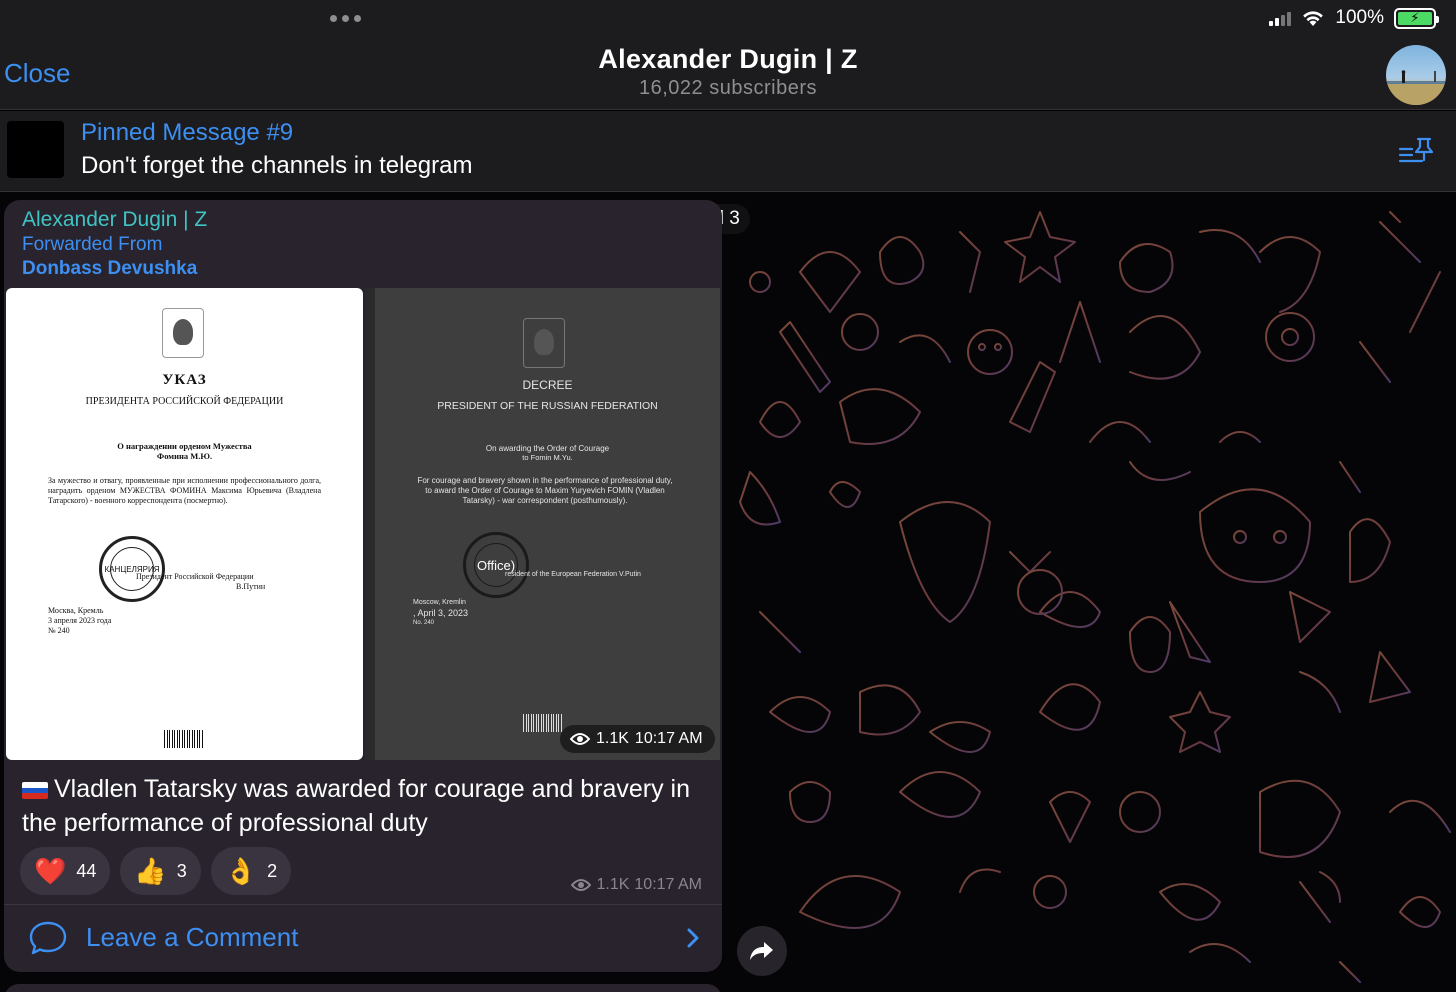 This screenshot has width=1456, height=992. I want to click on wifi-icon, so click(1313, 18).